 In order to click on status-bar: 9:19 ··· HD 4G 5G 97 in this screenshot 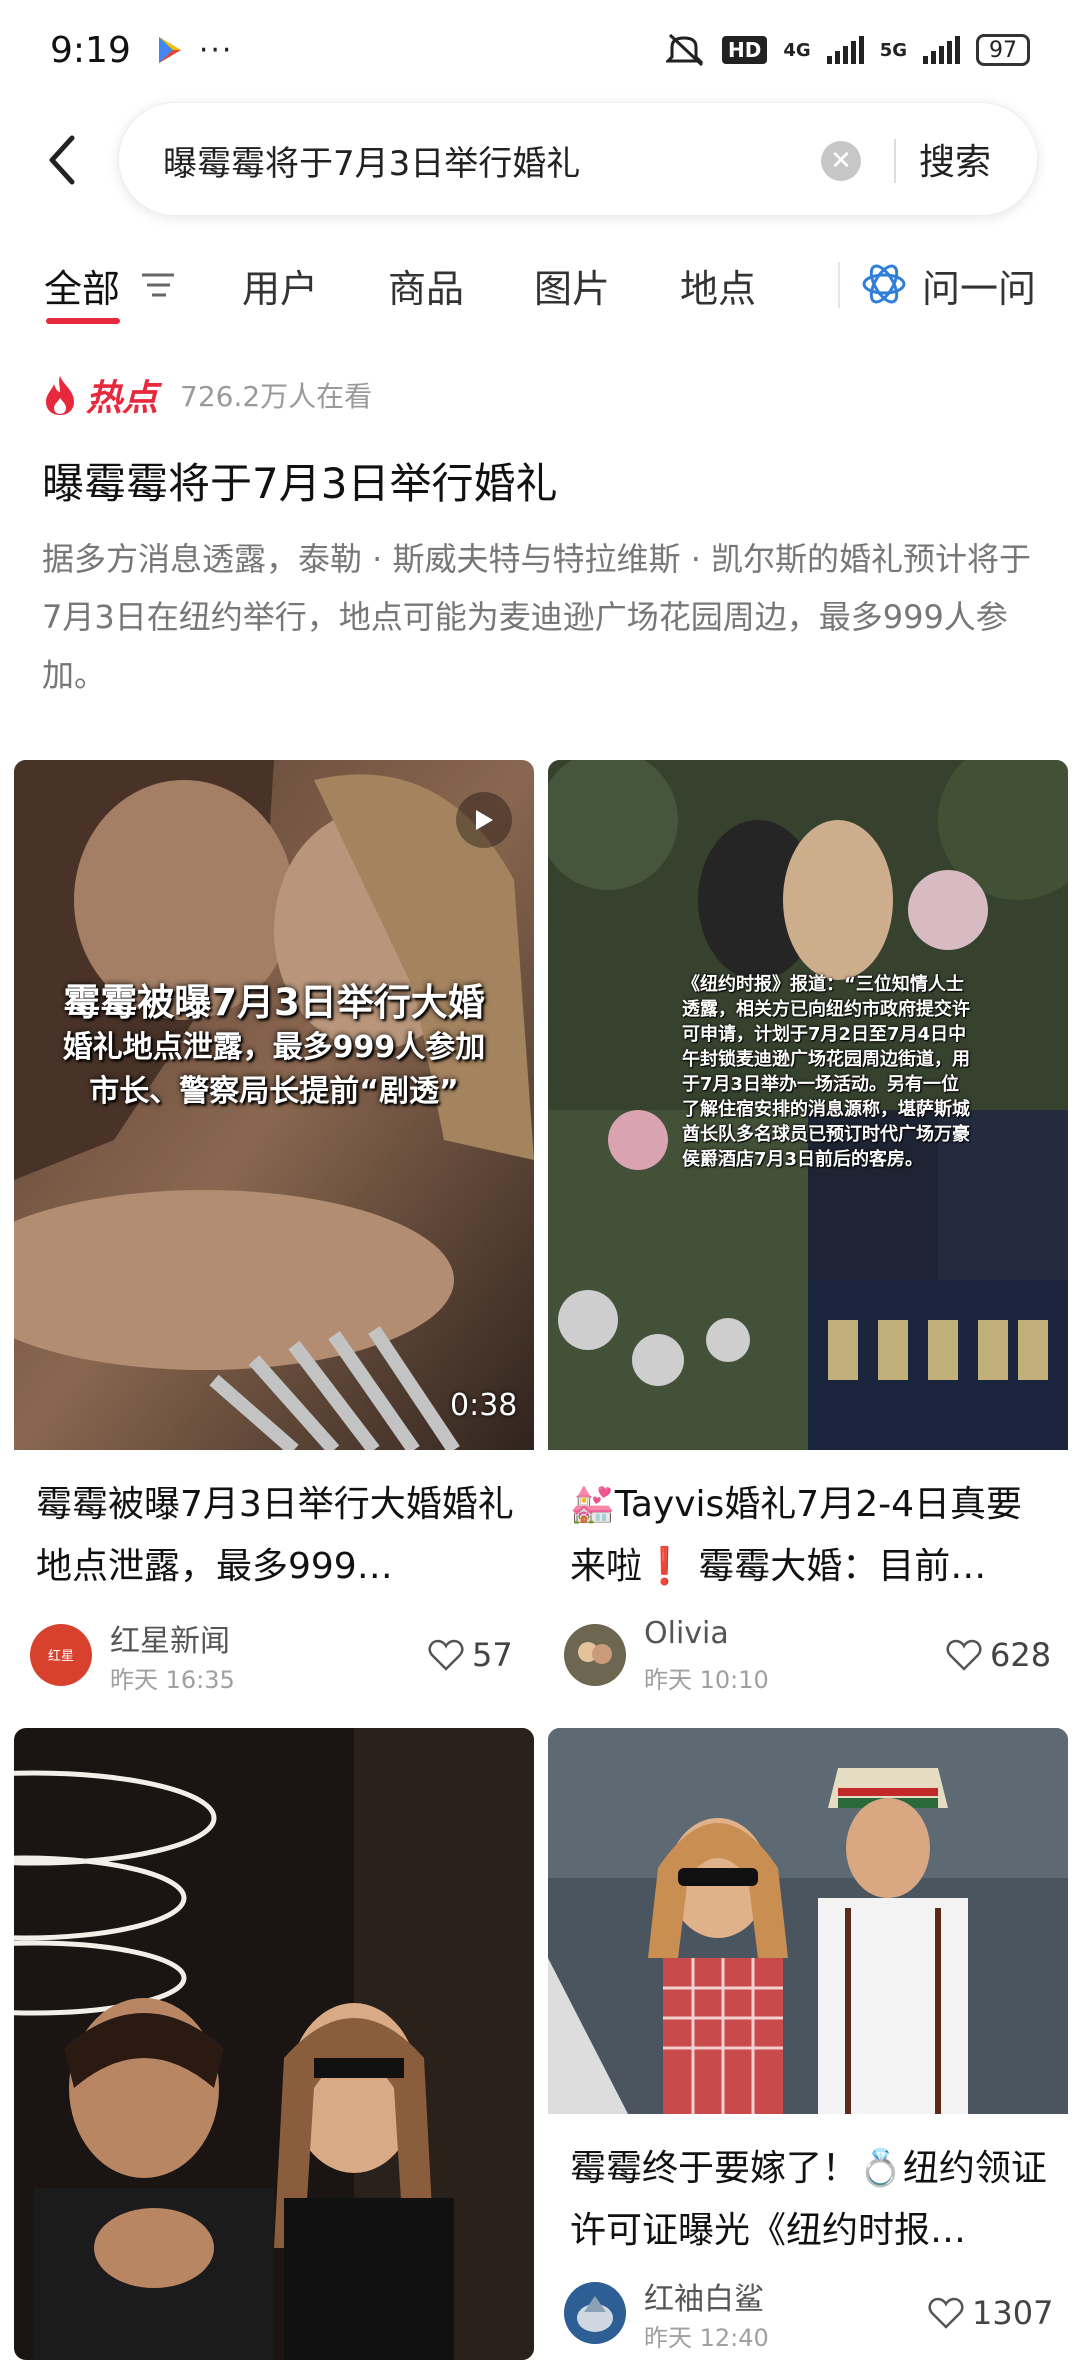, I will do `click(540, 50)`.